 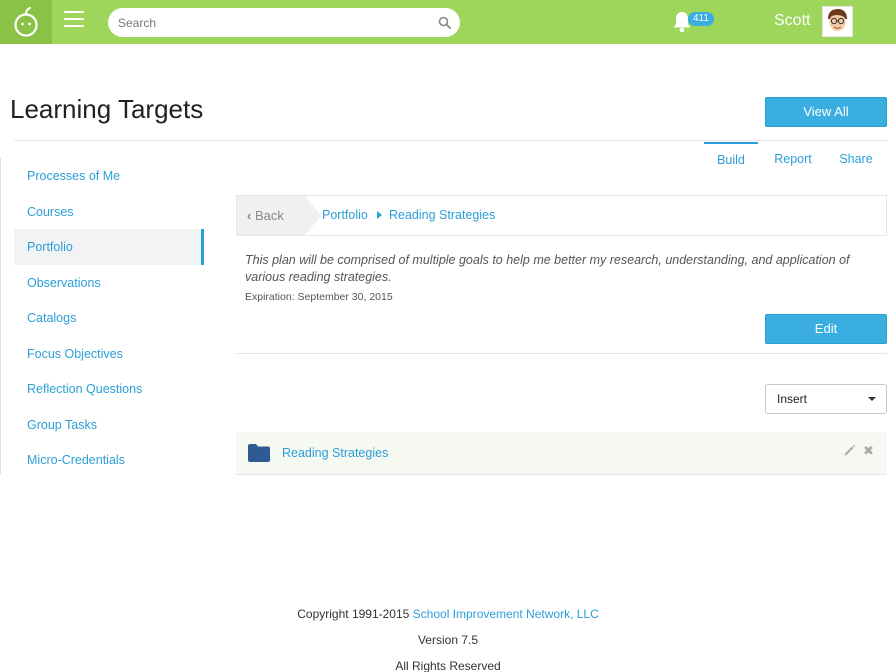 What do you see at coordinates (109, 176) in the screenshot?
I see `sidebar-item-processes-of-me: Processes of Me` at bounding box center [109, 176].